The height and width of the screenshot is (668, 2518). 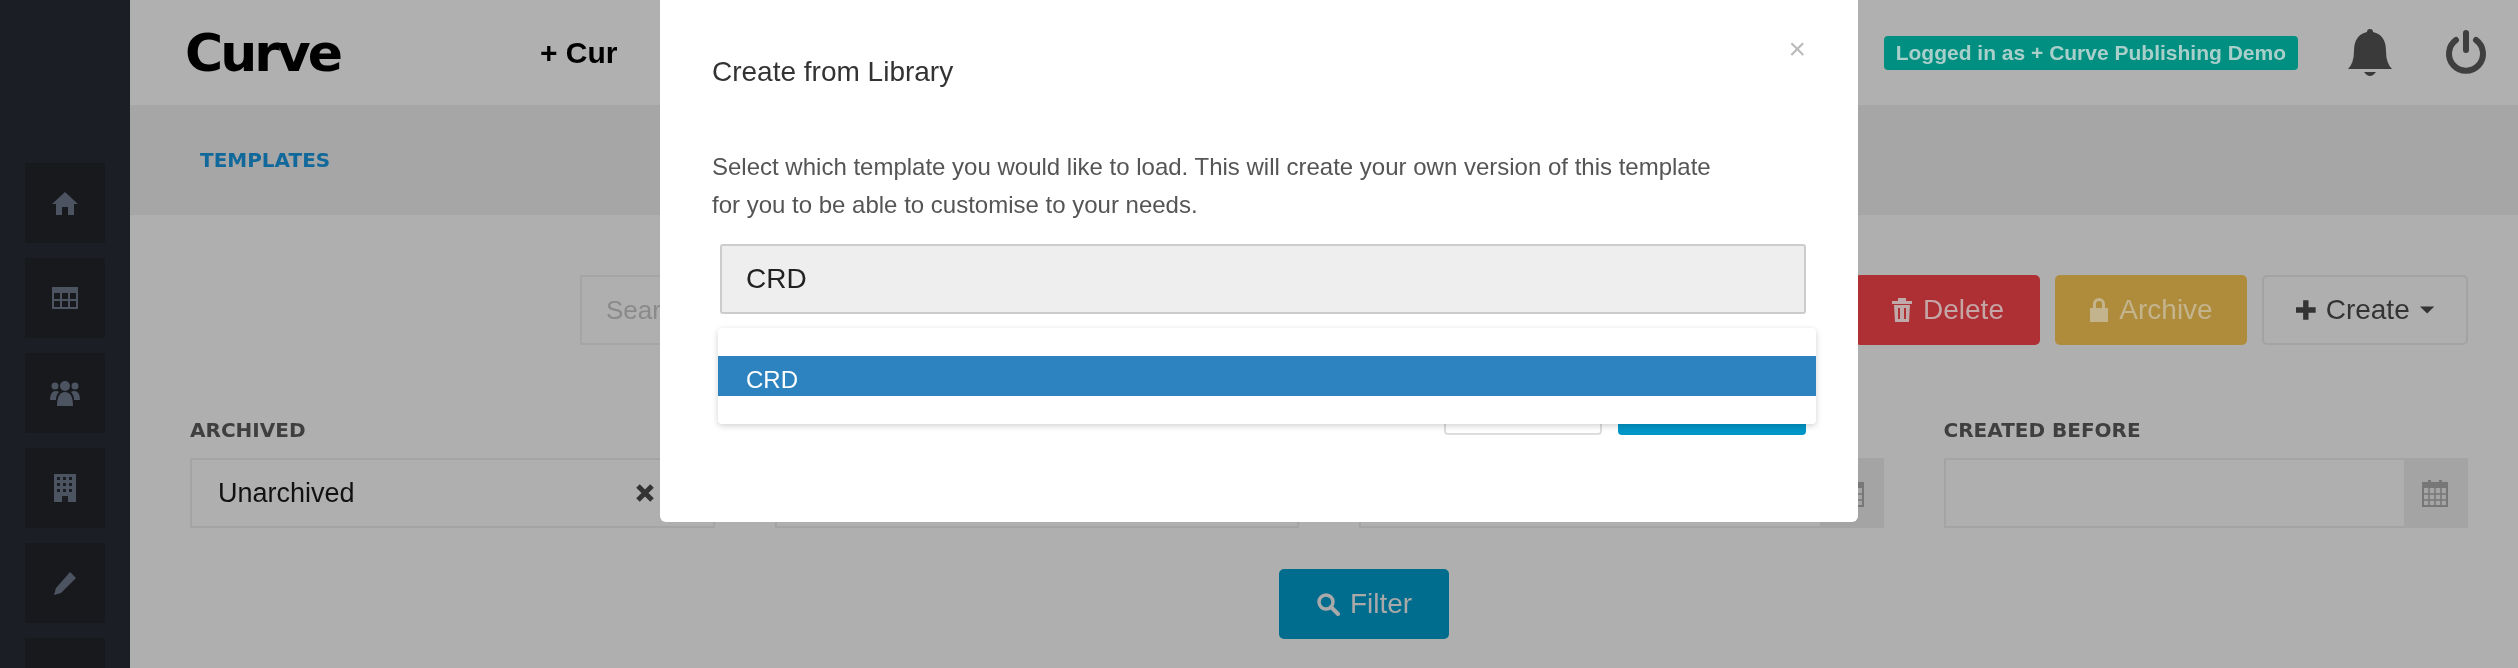 I want to click on create-button: Create, so click(x=2365, y=310).